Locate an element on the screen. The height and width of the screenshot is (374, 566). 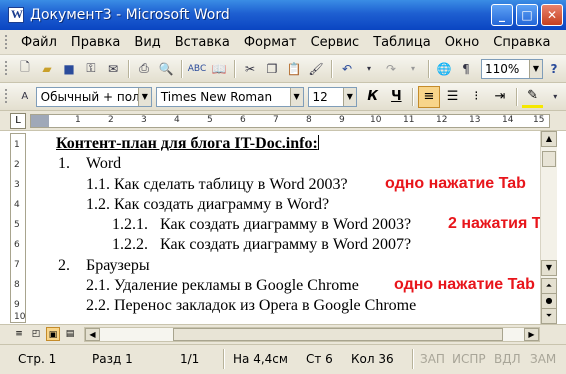
horizontal-scrollbar: ◀ ▶ is located at coordinates (312, 334).